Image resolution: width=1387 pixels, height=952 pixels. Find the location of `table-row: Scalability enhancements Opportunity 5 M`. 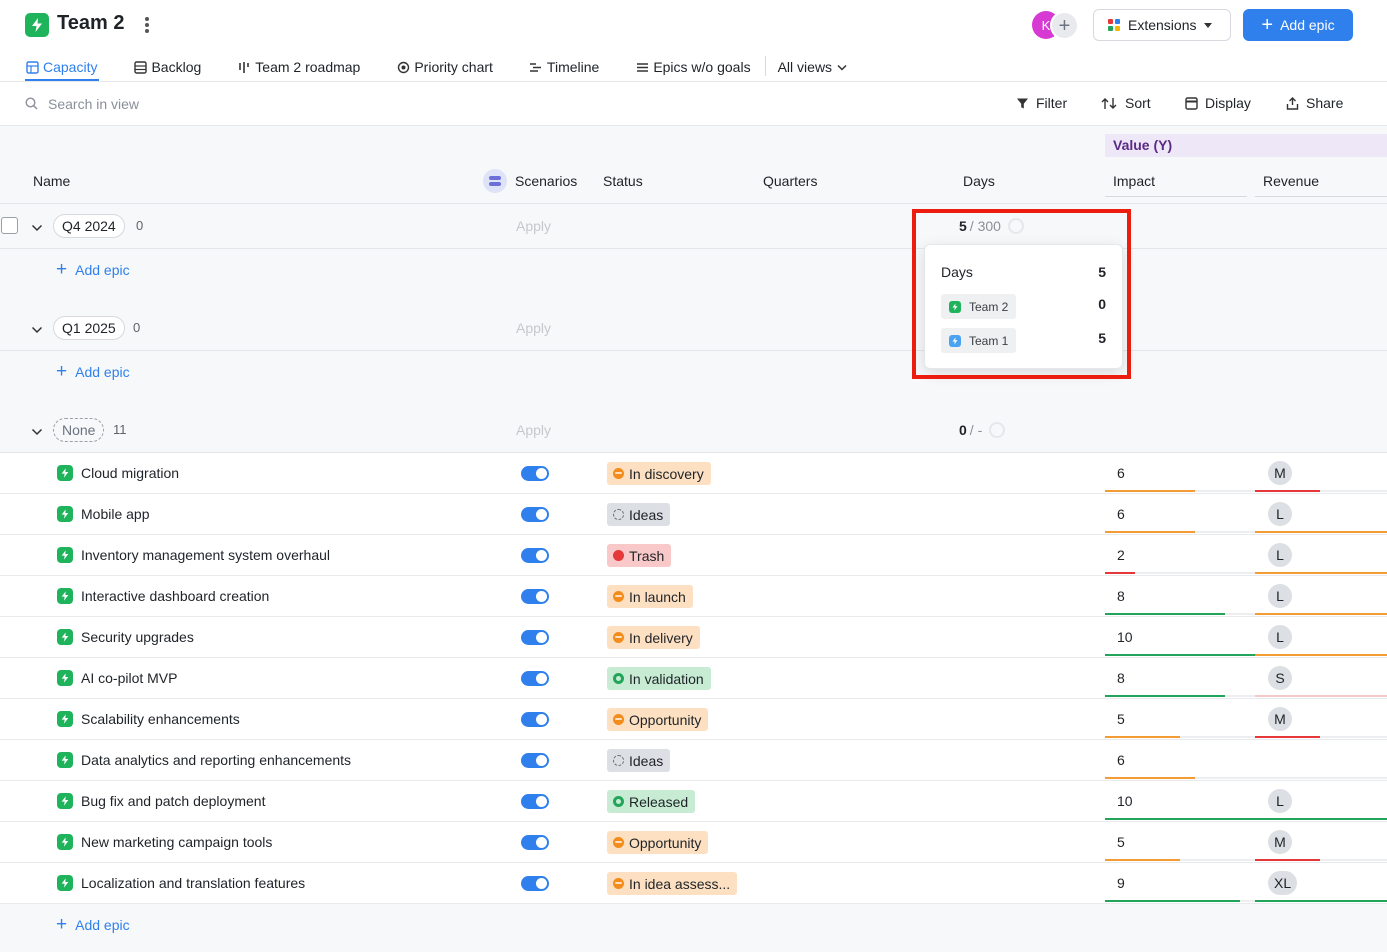

table-row: Scalability enhancements Opportunity 5 M is located at coordinates (693, 719).